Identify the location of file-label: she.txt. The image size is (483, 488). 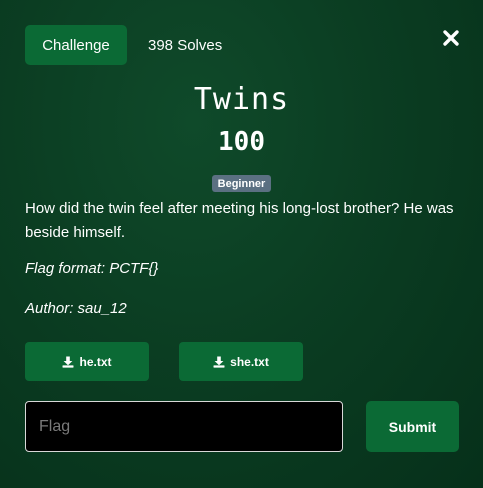
(249, 361).